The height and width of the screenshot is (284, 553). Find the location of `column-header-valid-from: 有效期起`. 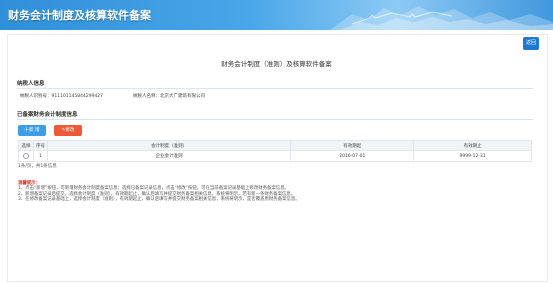

column-header-valid-from: 有效期起 is located at coordinates (352, 145).